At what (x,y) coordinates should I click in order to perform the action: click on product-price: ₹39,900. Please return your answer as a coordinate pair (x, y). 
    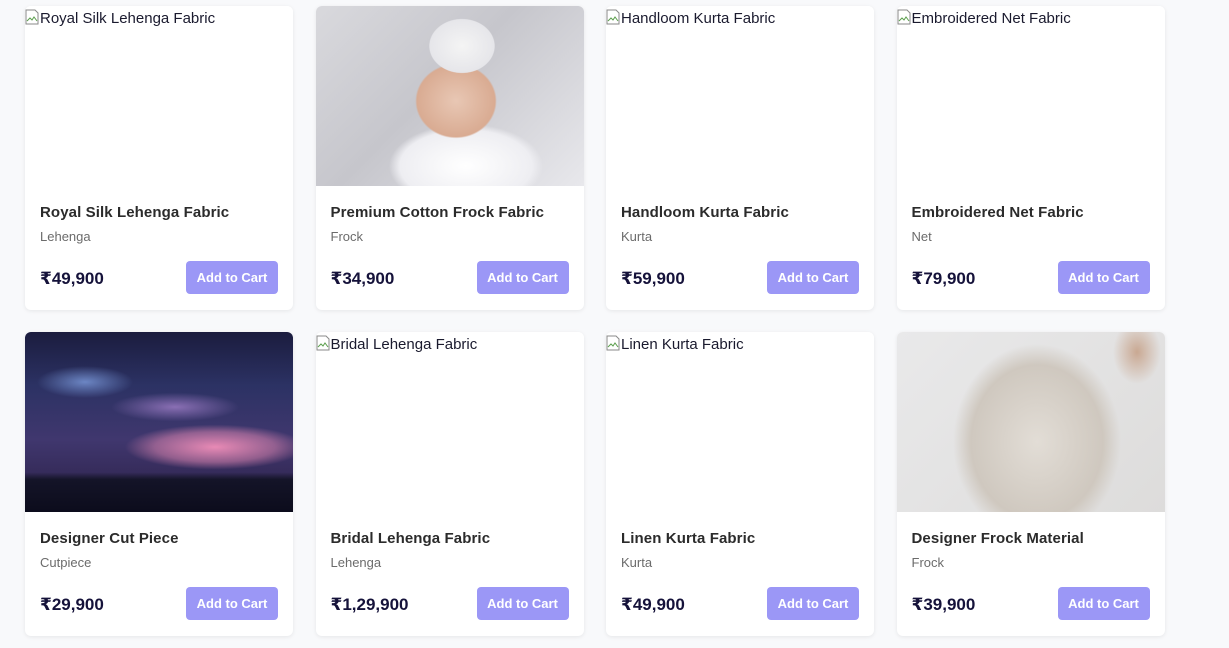
    Looking at the image, I should click on (943, 604).